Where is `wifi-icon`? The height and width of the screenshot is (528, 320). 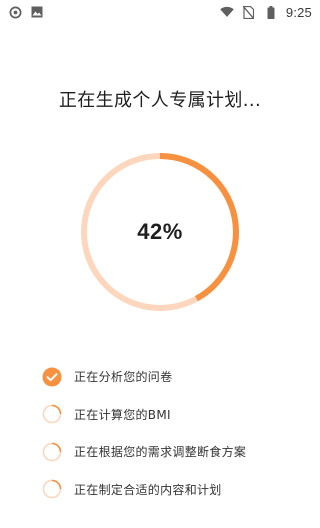
wifi-icon is located at coordinates (227, 12).